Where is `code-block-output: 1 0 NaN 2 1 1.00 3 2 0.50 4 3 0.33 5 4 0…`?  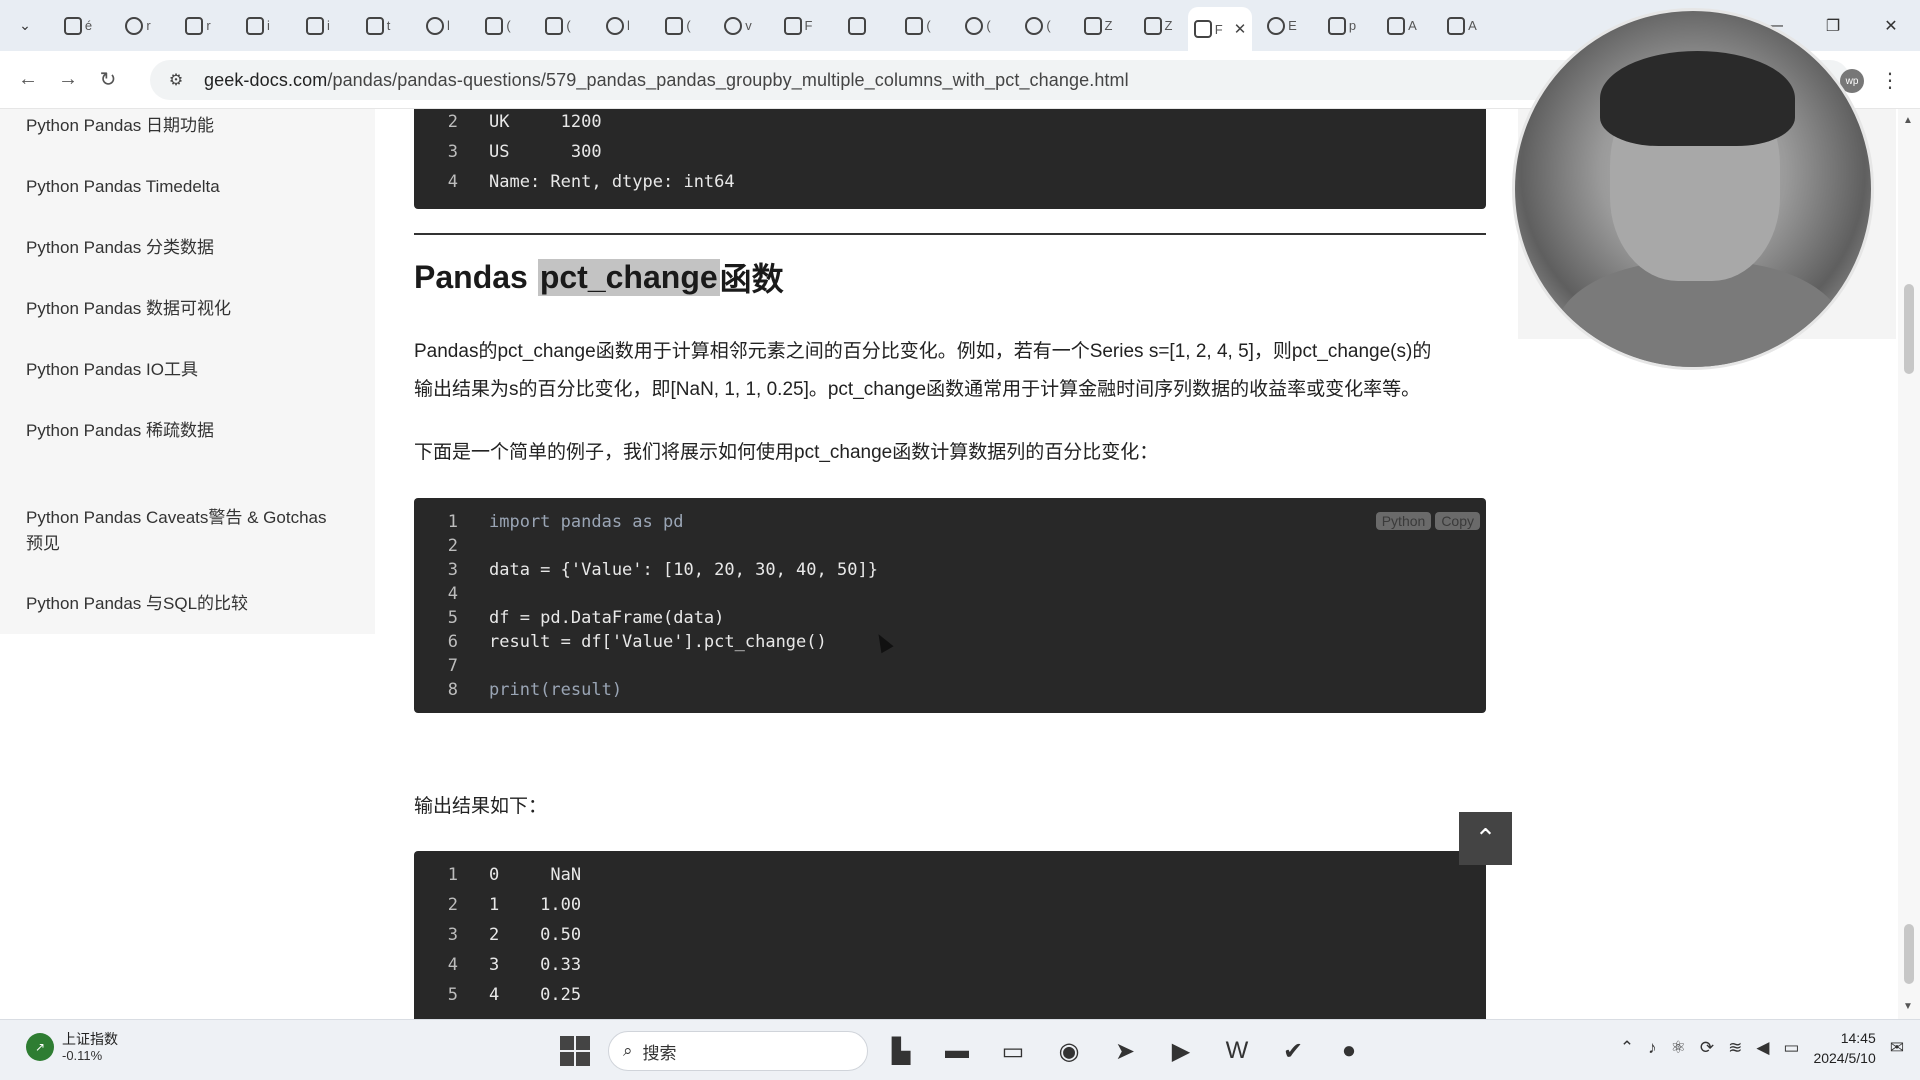
code-block-output: 1 0 NaN 2 1 1.00 3 2 0.50 4 3 0.33 5 4 0… is located at coordinates (950, 935).